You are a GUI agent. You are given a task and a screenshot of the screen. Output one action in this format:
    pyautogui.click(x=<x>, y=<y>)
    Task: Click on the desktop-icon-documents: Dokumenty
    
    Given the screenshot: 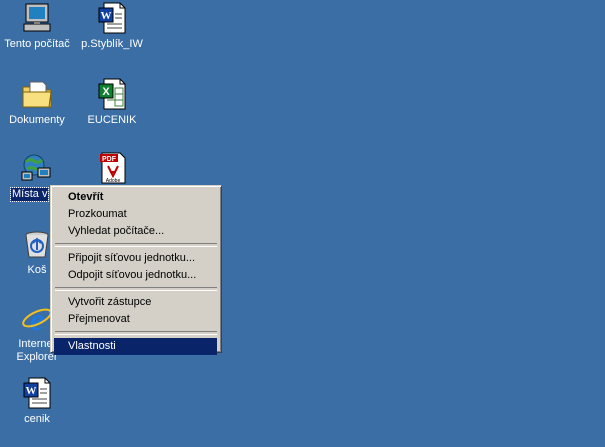 What is the action you would take?
    pyautogui.click(x=37, y=102)
    